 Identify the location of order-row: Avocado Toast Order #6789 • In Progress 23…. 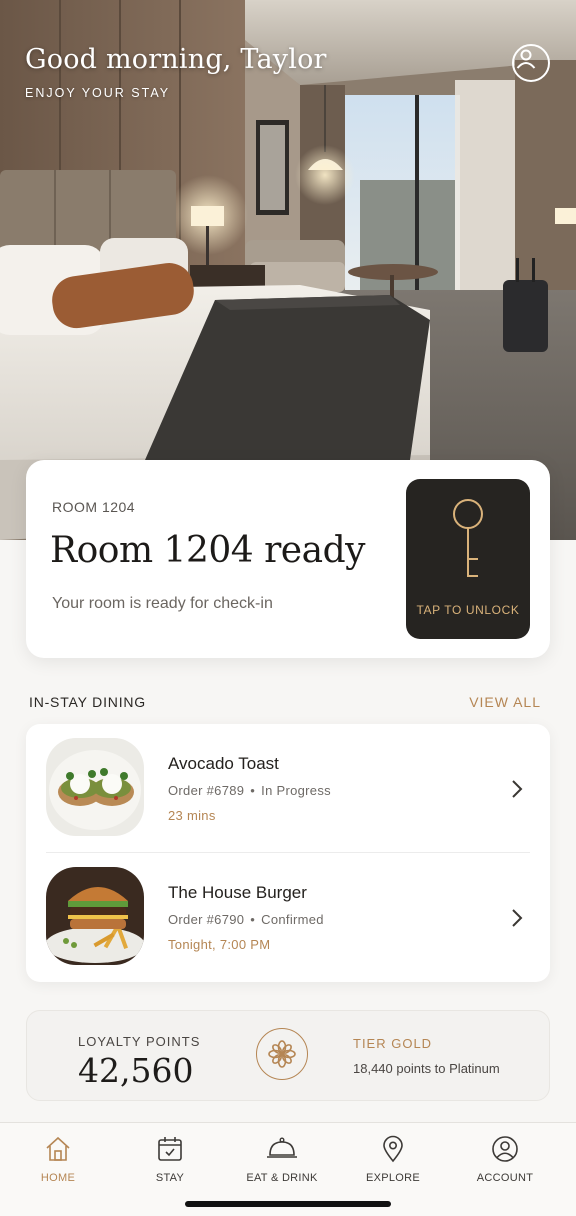
(288, 788).